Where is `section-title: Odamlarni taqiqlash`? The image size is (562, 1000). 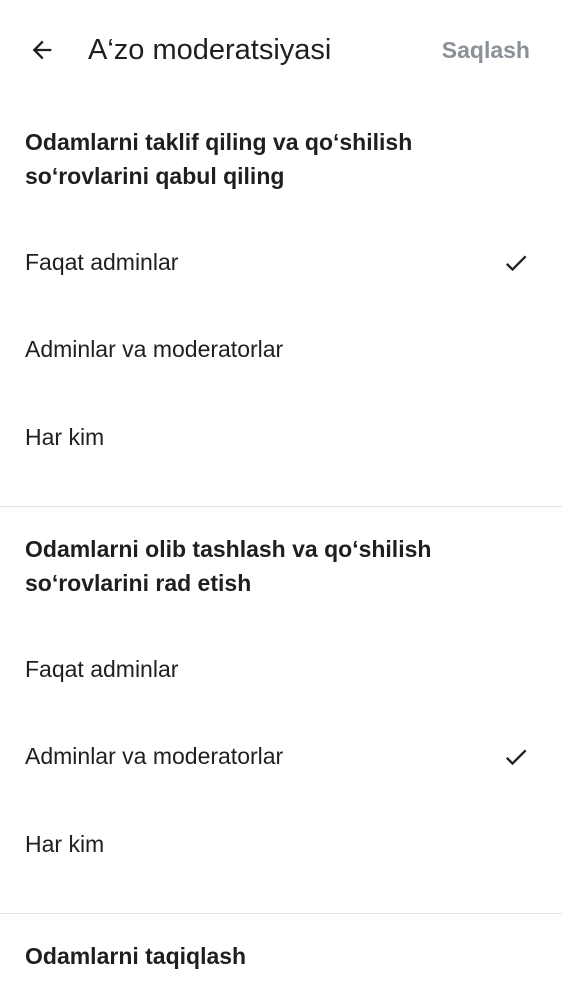
section-title: Odamlarni taqiqlash is located at coordinates (136, 956).